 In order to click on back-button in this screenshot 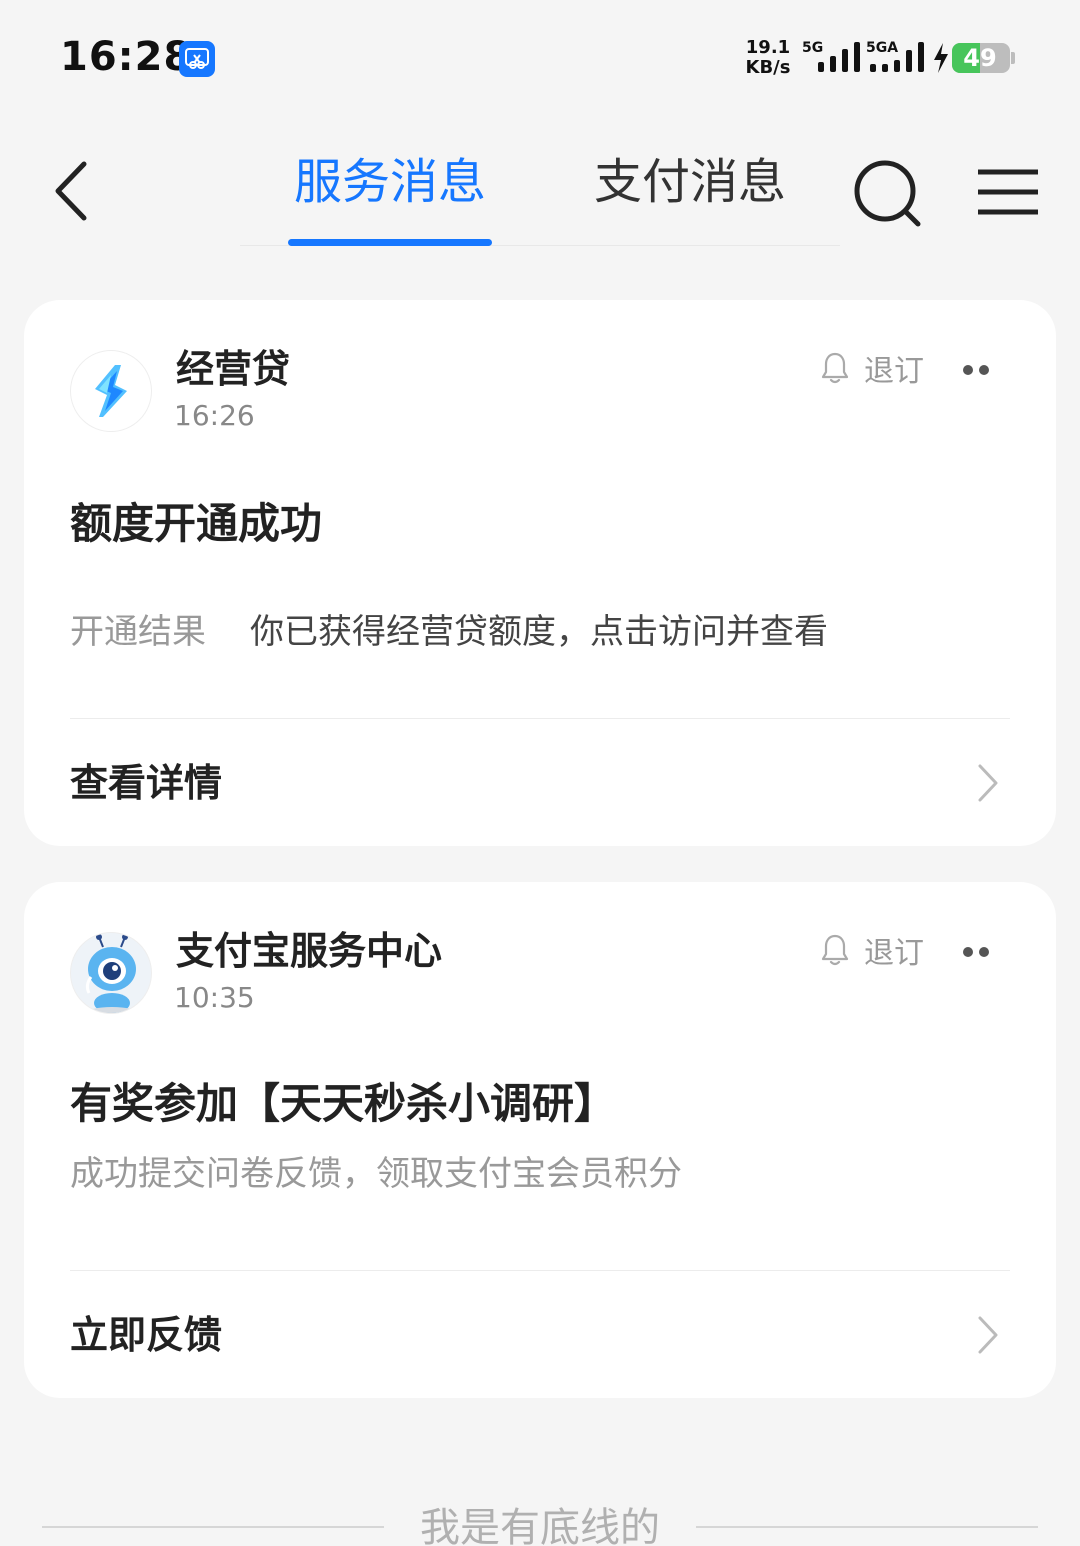, I will do `click(72, 191)`.